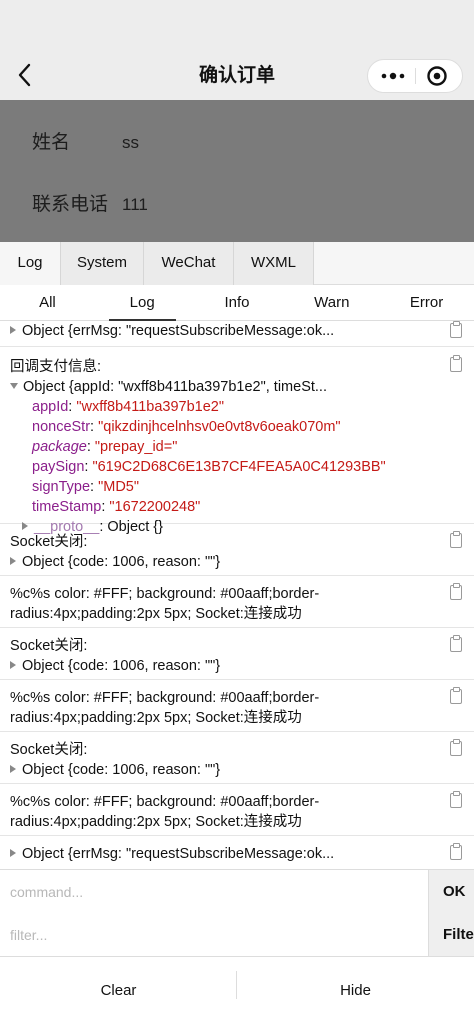 Image resolution: width=474 pixels, height=1025 pixels. Describe the element at coordinates (70, 204) in the screenshot. I see `phone-label: 联系电话` at that location.